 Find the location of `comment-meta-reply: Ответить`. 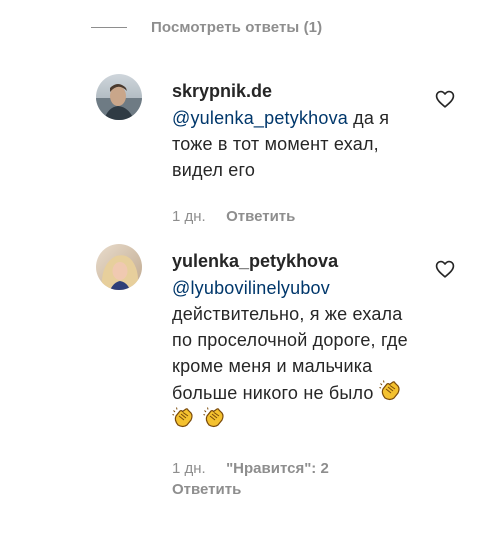

comment-meta-reply: Ответить is located at coordinates (292, 490).